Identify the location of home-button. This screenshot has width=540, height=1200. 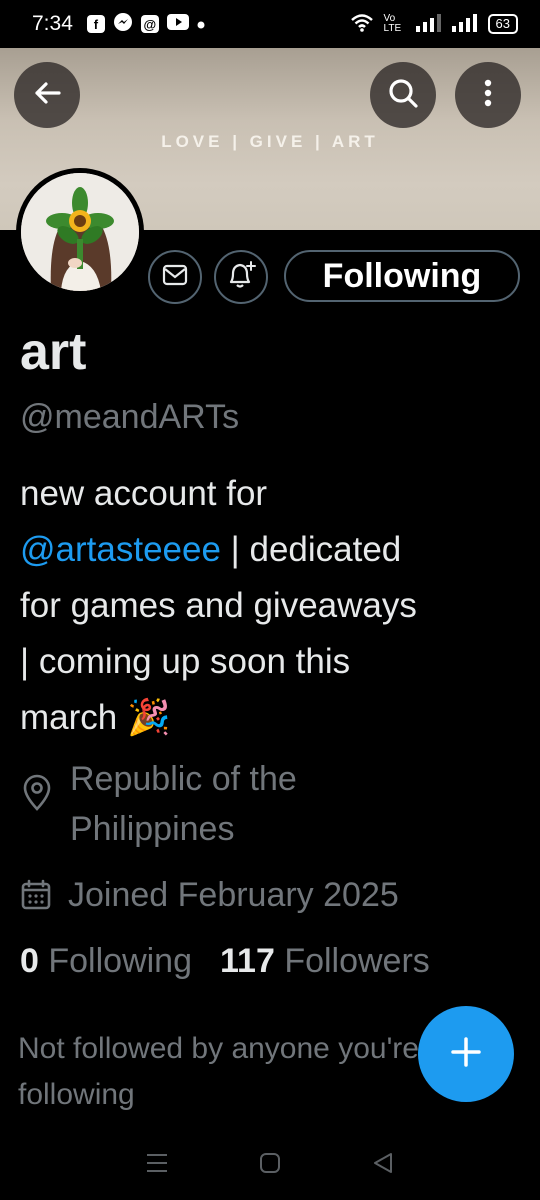
(270, 1165).